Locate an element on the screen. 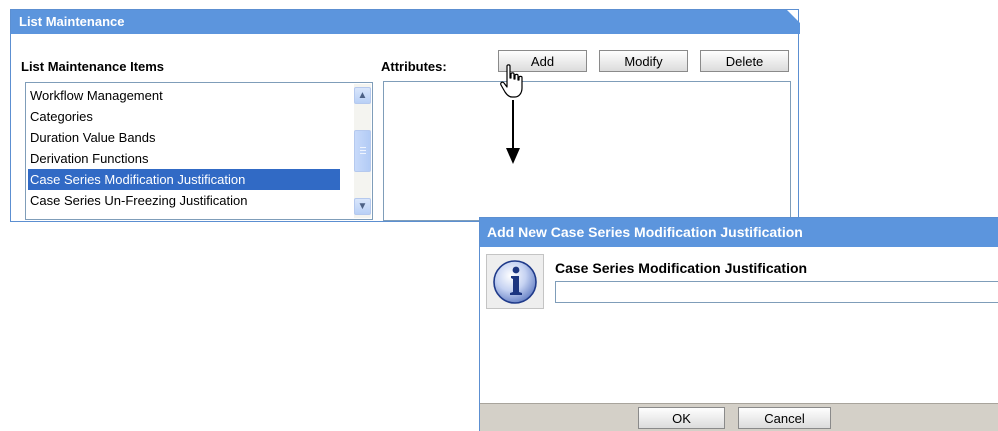 This screenshot has height=431, width=998. cancel-button: Cancel is located at coordinates (784, 418).